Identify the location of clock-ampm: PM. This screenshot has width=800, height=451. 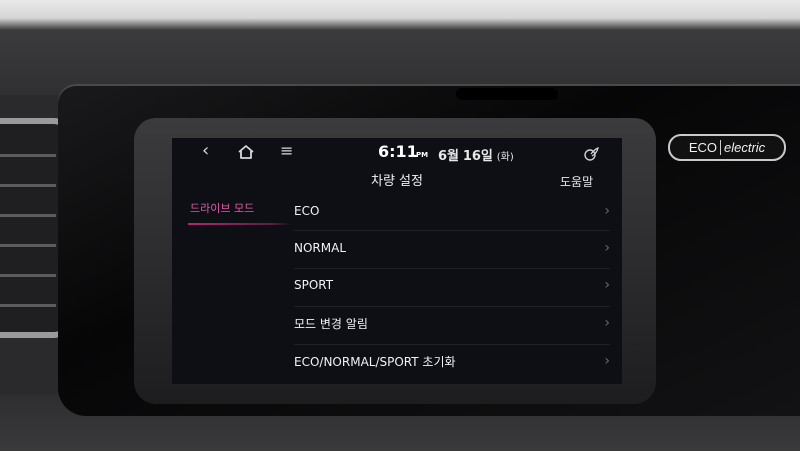
(422, 155).